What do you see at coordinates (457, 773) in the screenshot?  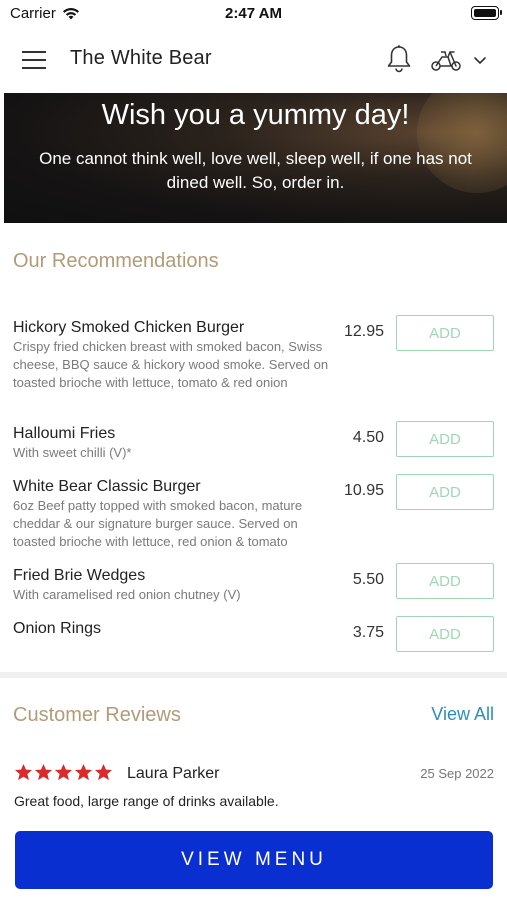 I see `review-date: 25 Sep 2022` at bounding box center [457, 773].